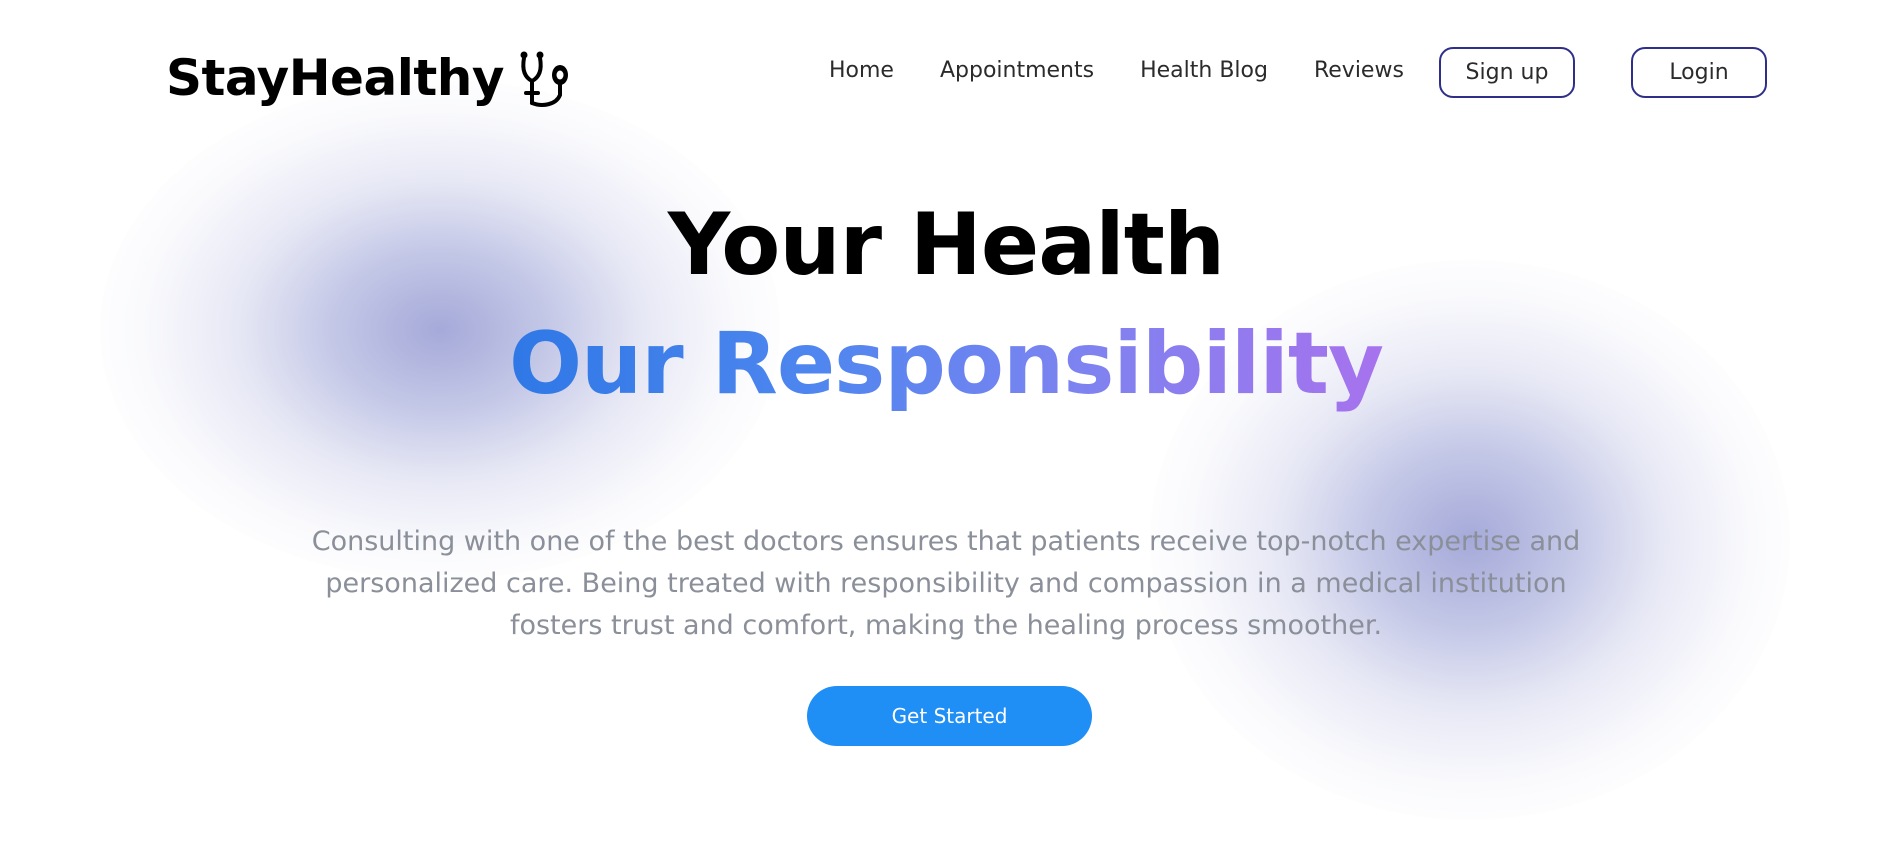 Image resolution: width=1892 pixels, height=868 pixels. Describe the element at coordinates (1359, 71) in the screenshot. I see `nav-reviews-link: Reviews` at that location.